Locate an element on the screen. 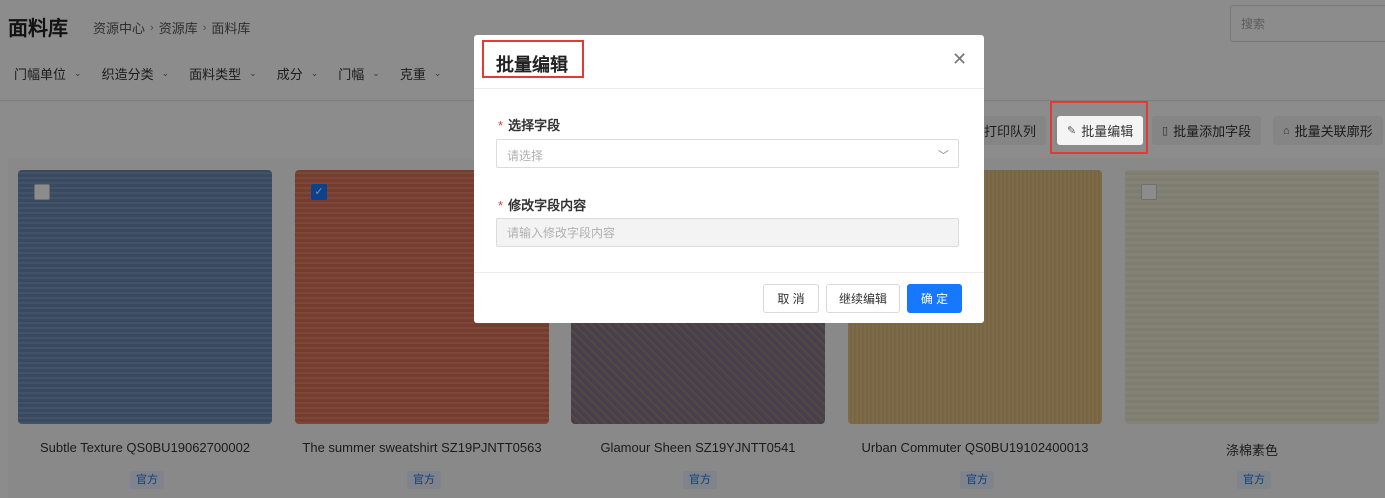 The image size is (1385, 498). batch-edit-button-highlighted: ✎ 批量编辑 is located at coordinates (1100, 130).